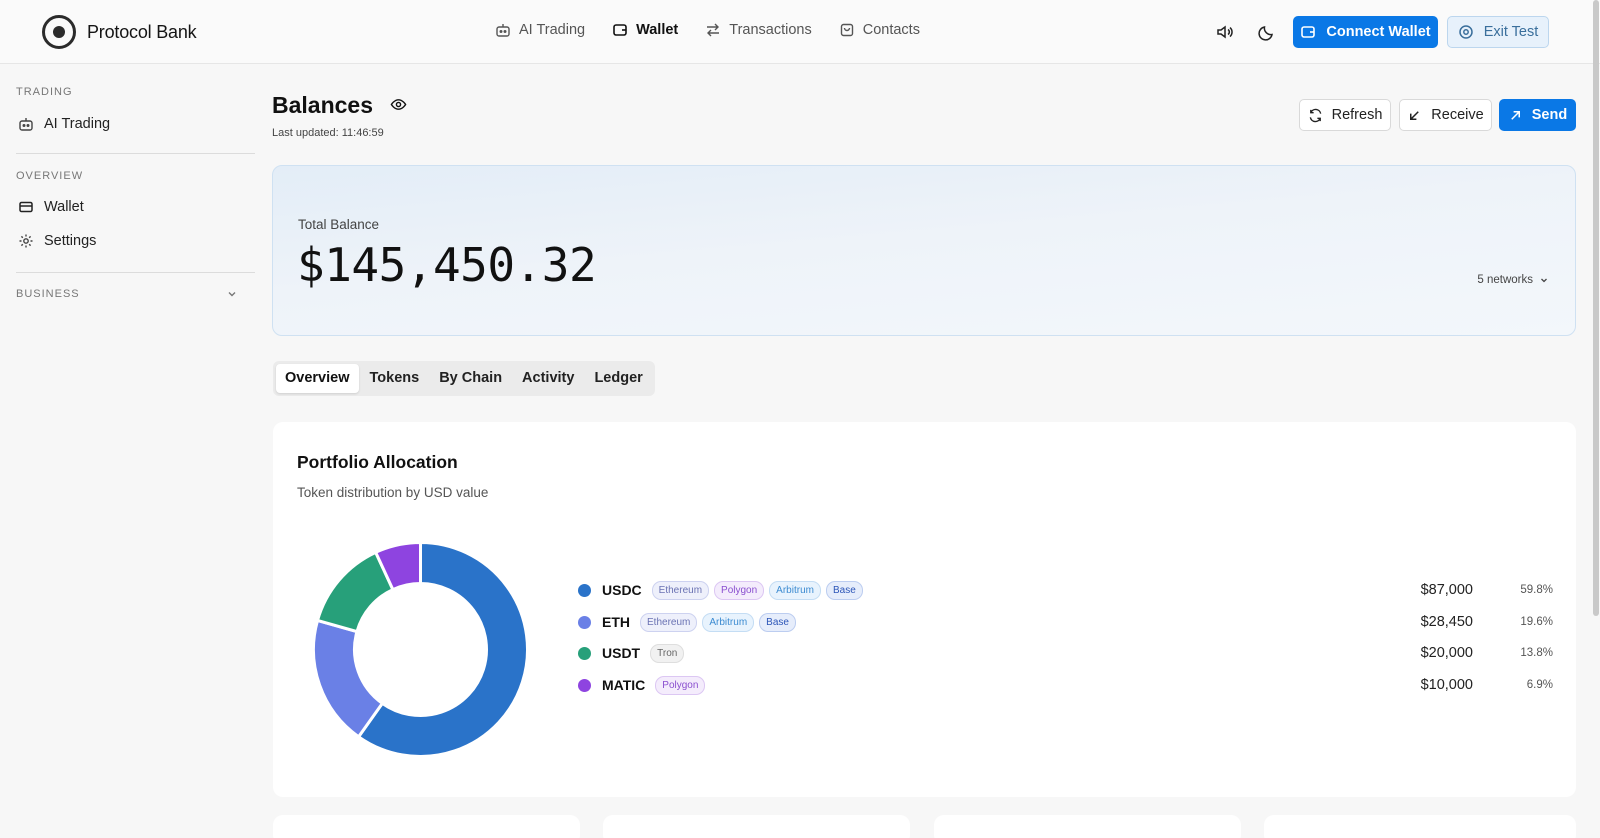  What do you see at coordinates (349, 678) in the screenshot?
I see `donut-slice-eth` at bounding box center [349, 678].